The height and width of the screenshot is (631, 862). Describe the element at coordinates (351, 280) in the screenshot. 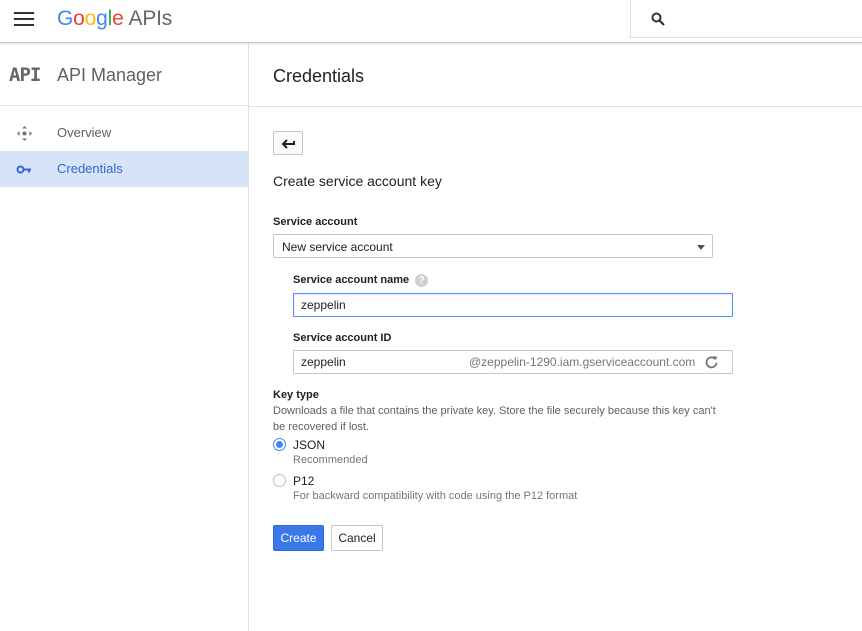

I see `service-account-name-label: Service account name` at that location.